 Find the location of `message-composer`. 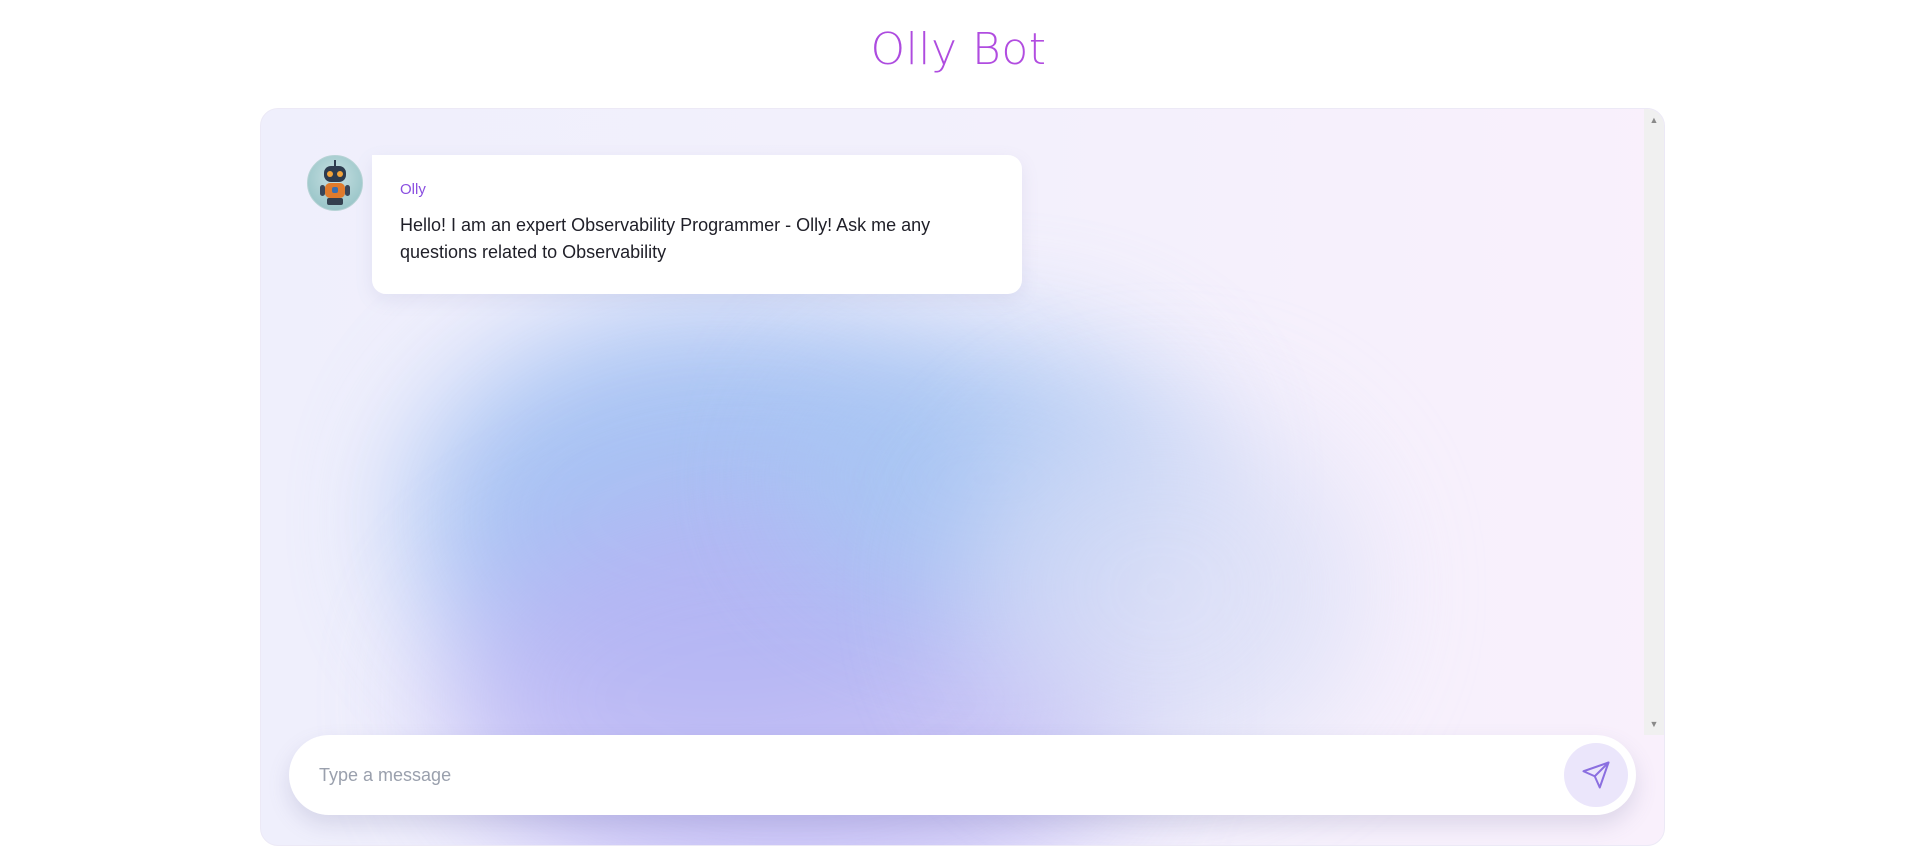

message-composer is located at coordinates (962, 775).